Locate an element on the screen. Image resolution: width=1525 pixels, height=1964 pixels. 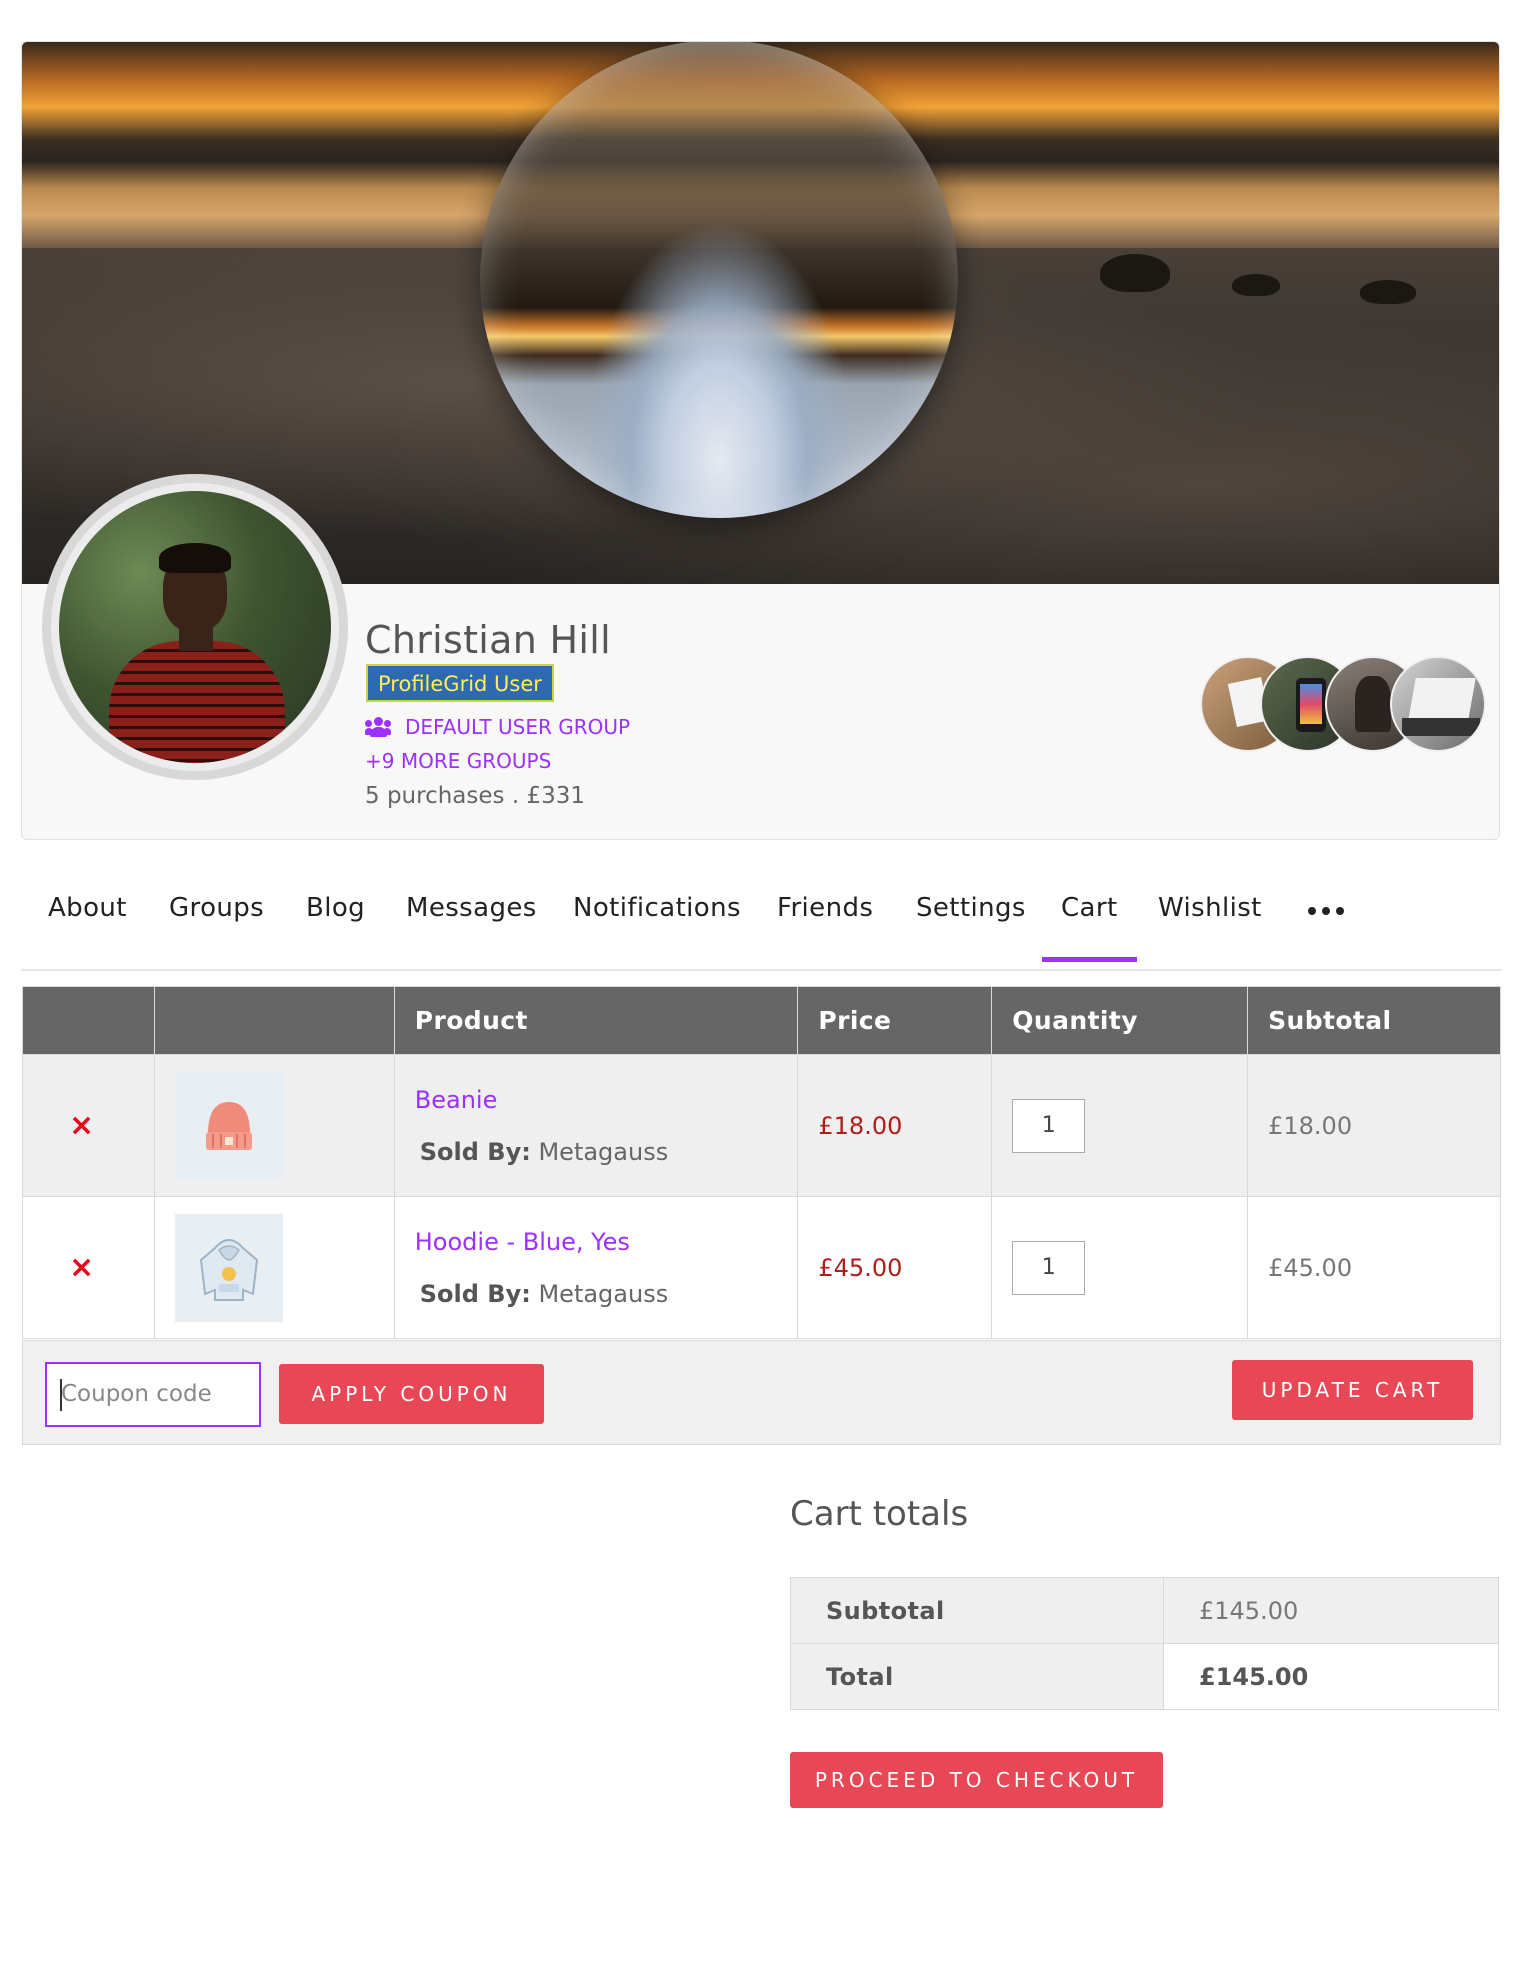
default-group-link: DEFAULT USER GROUP is located at coordinates (497, 727).